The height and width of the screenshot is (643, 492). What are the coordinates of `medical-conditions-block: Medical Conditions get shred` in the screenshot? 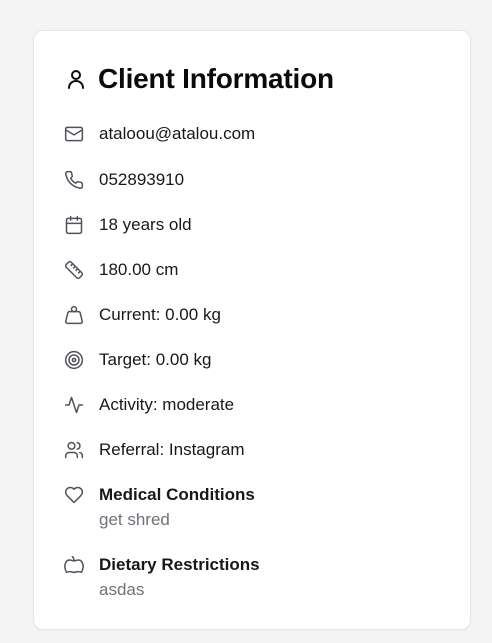 It's located at (177, 507).